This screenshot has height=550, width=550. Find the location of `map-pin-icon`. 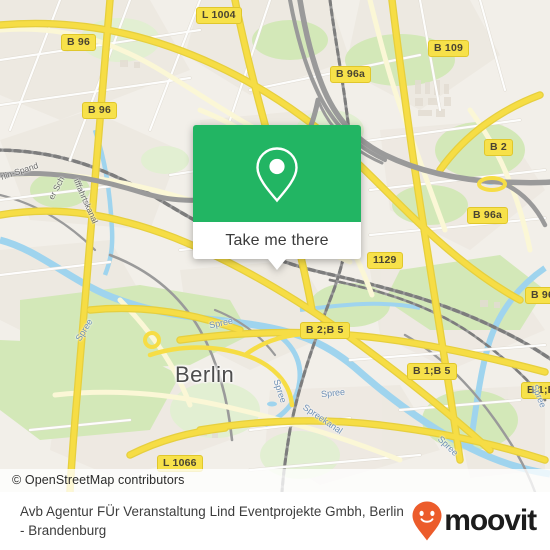

map-pin-icon is located at coordinates (277, 174).